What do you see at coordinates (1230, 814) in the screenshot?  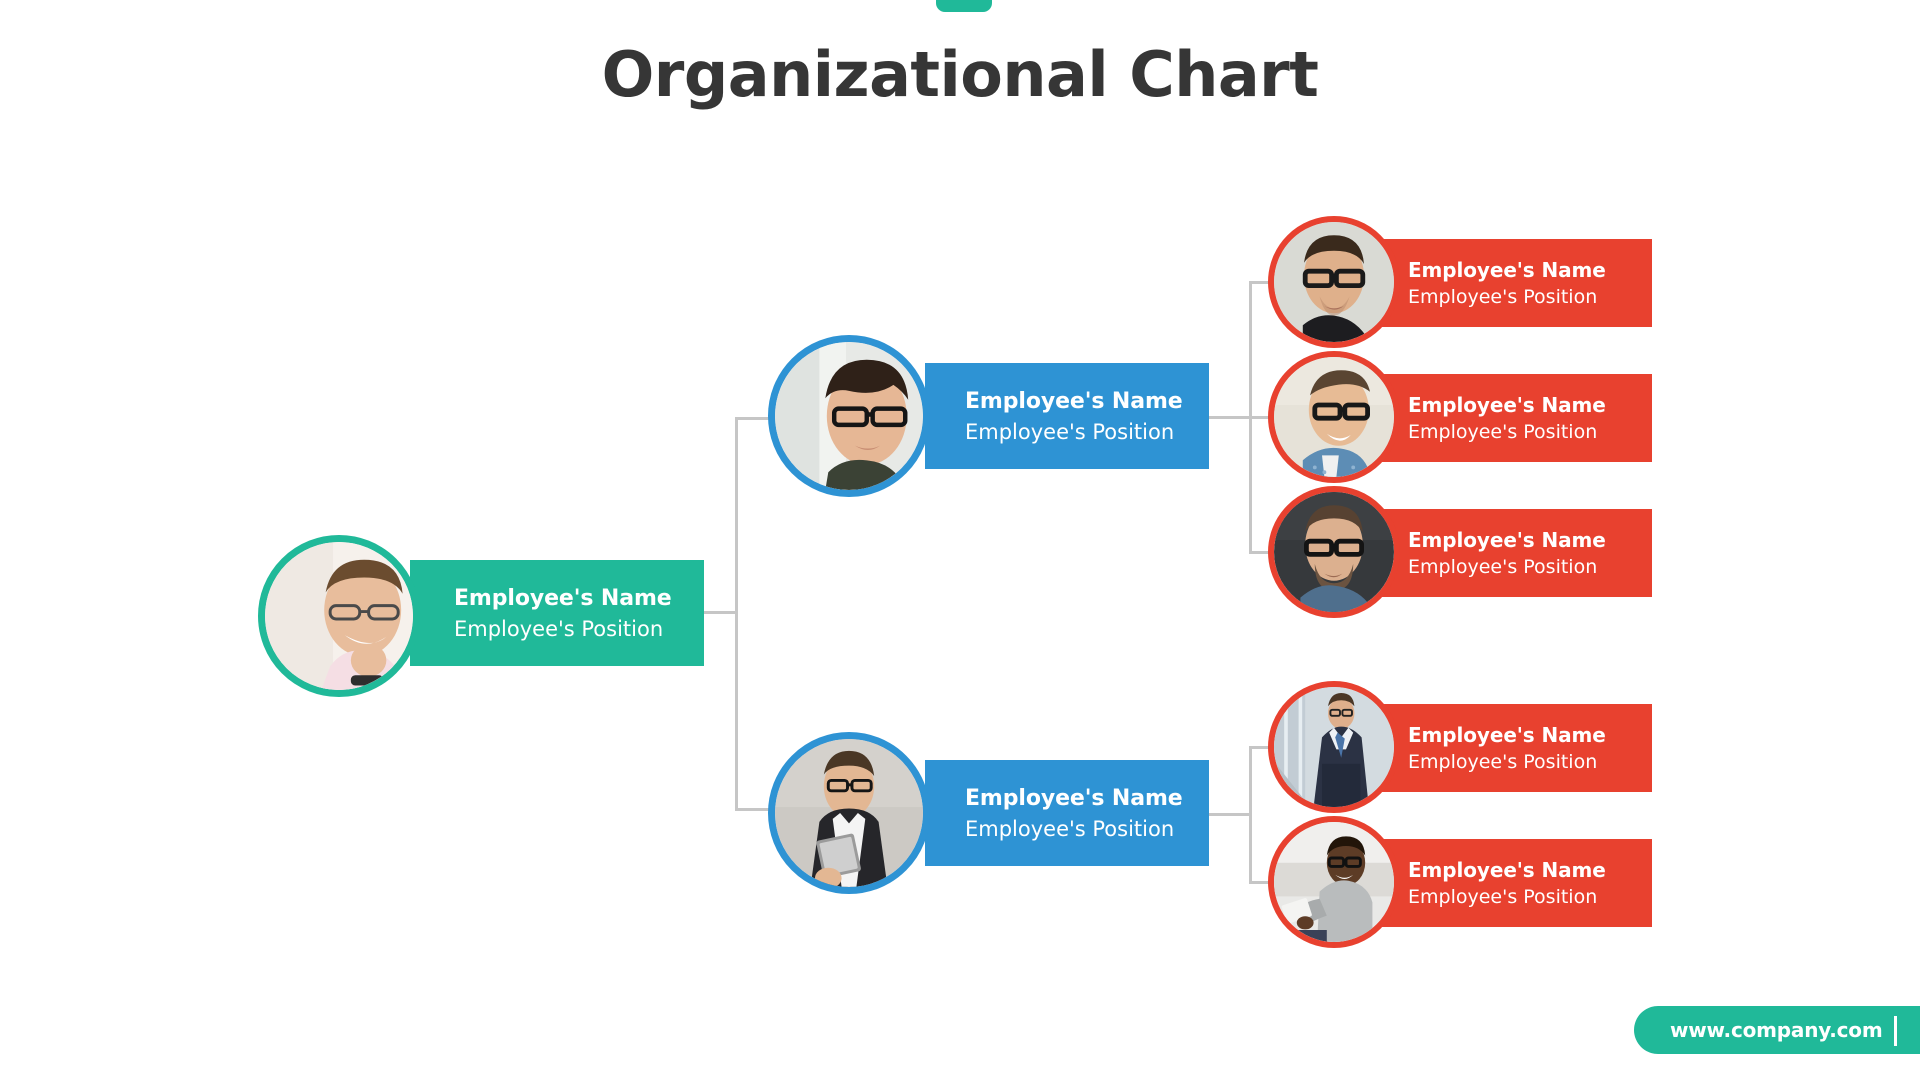 I see `connector-manager-2-stub` at bounding box center [1230, 814].